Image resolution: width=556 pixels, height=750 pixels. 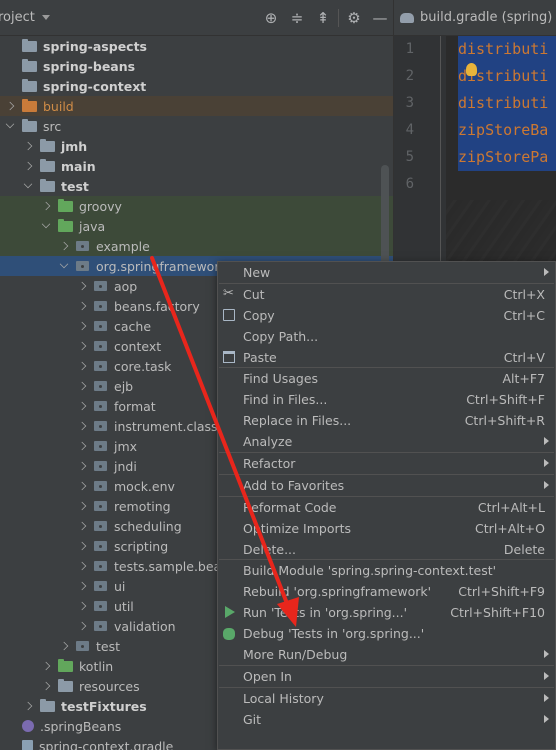 I want to click on tree-item: spring-context, so click(x=196, y=86).